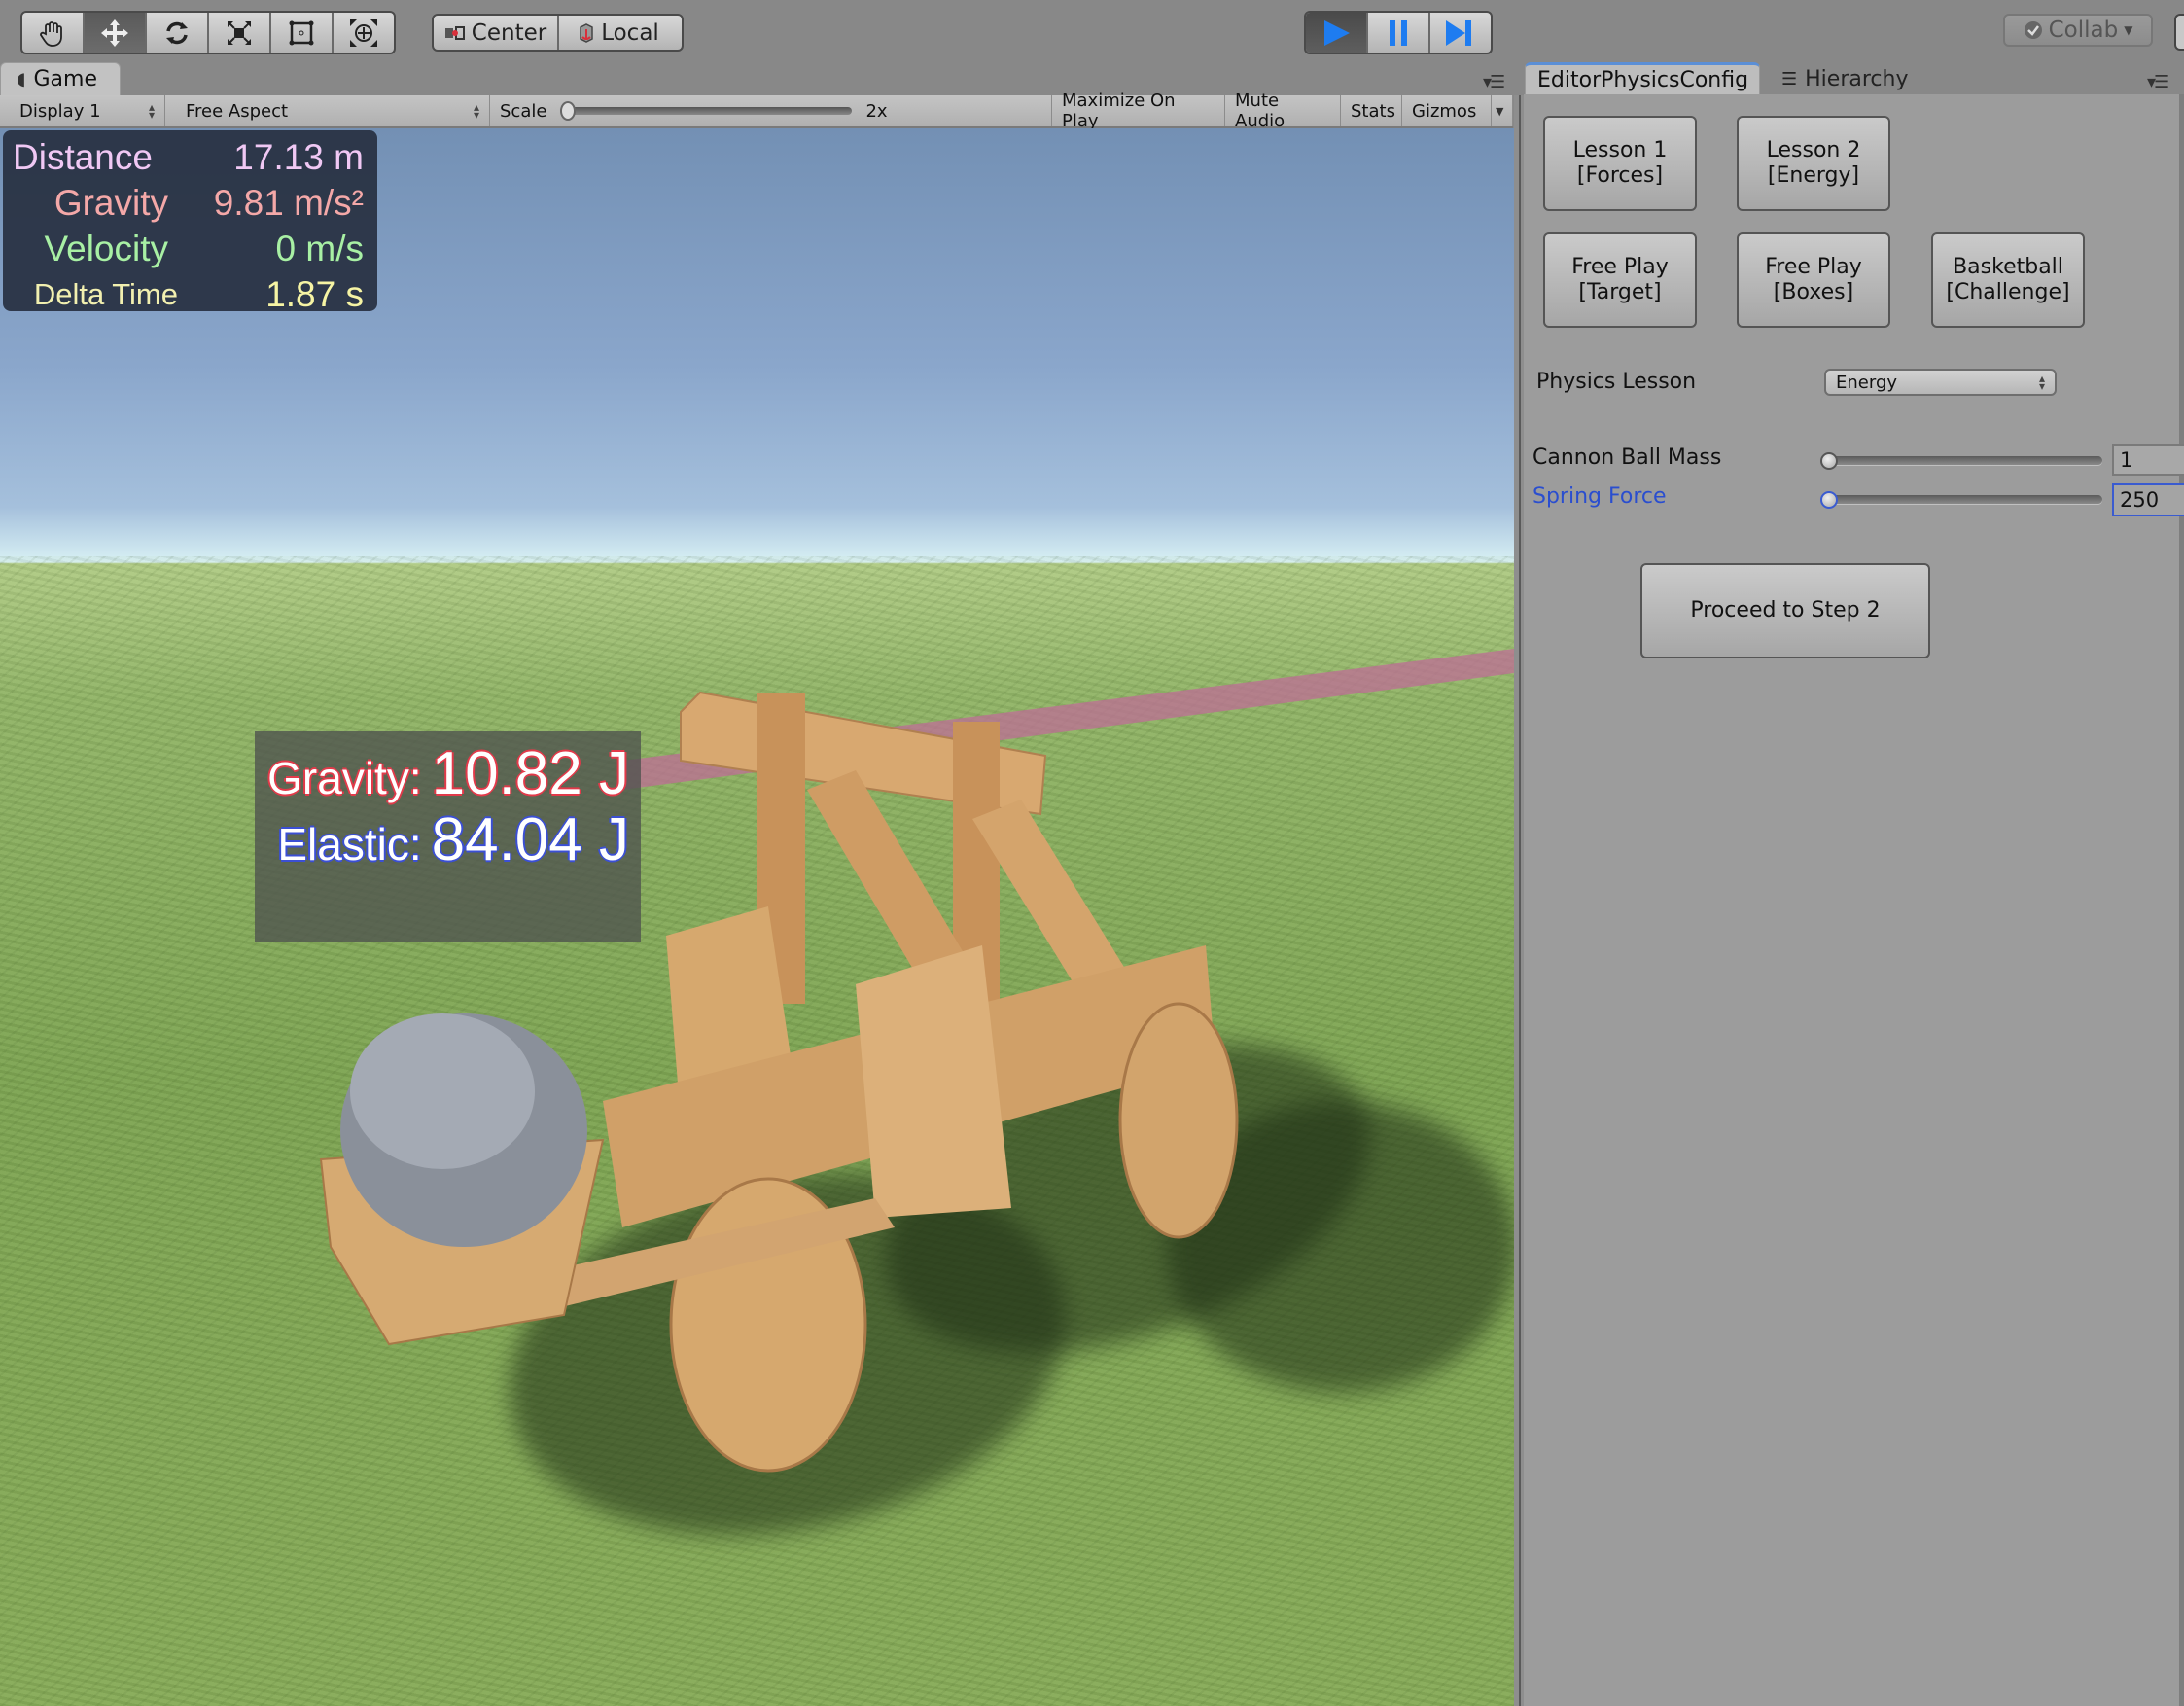 The image size is (2184, 1706). What do you see at coordinates (1857, 78) in the screenshot?
I see `tab-hierarchy-label: Hierarchy` at bounding box center [1857, 78].